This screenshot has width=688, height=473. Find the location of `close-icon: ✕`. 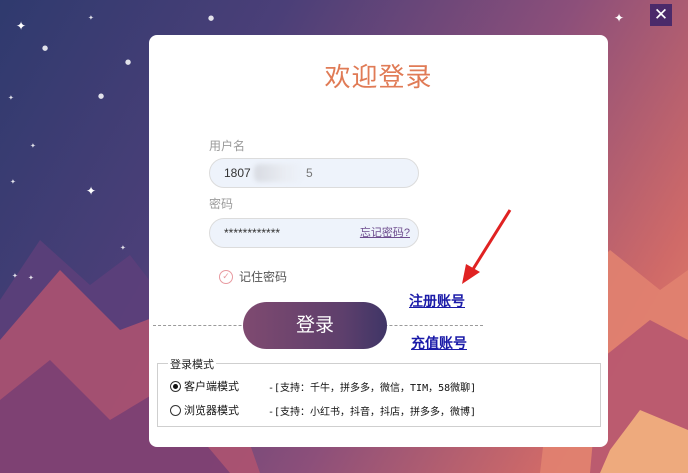

close-icon: ✕ is located at coordinates (661, 15).